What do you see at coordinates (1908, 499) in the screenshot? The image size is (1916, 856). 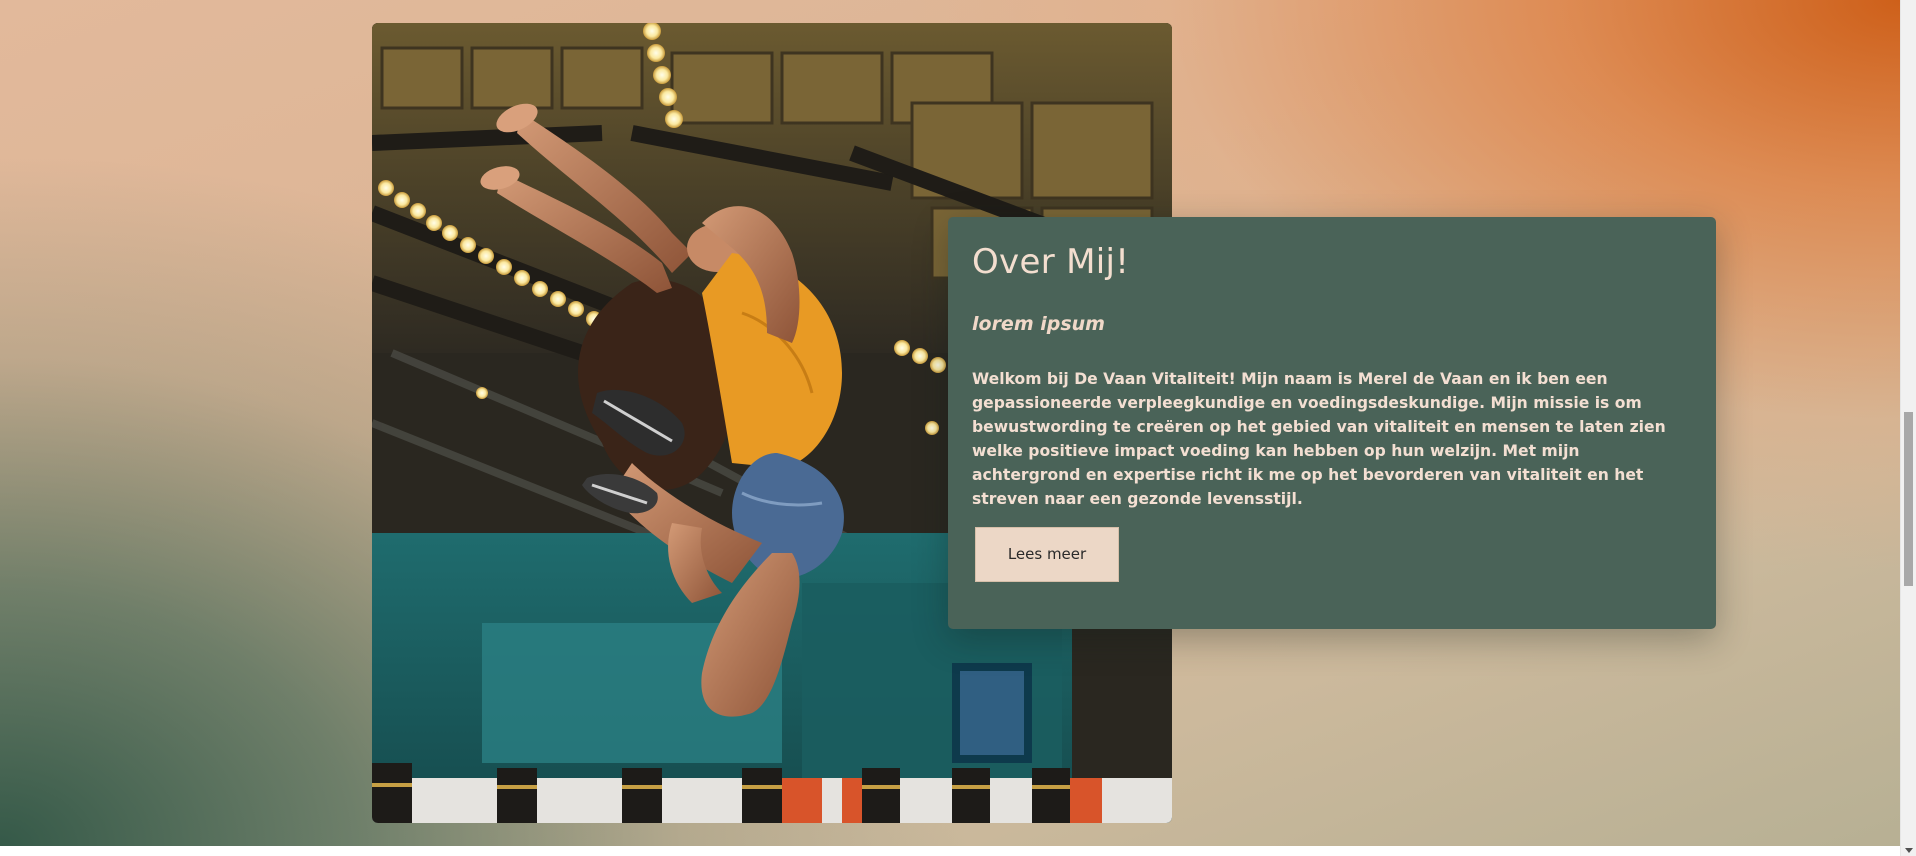 I see `scrollbar-thumb` at bounding box center [1908, 499].